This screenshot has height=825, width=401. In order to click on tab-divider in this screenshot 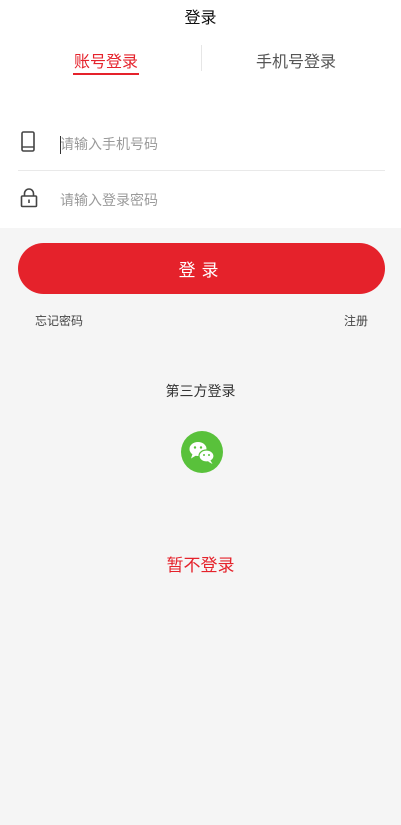, I will do `click(201, 58)`.